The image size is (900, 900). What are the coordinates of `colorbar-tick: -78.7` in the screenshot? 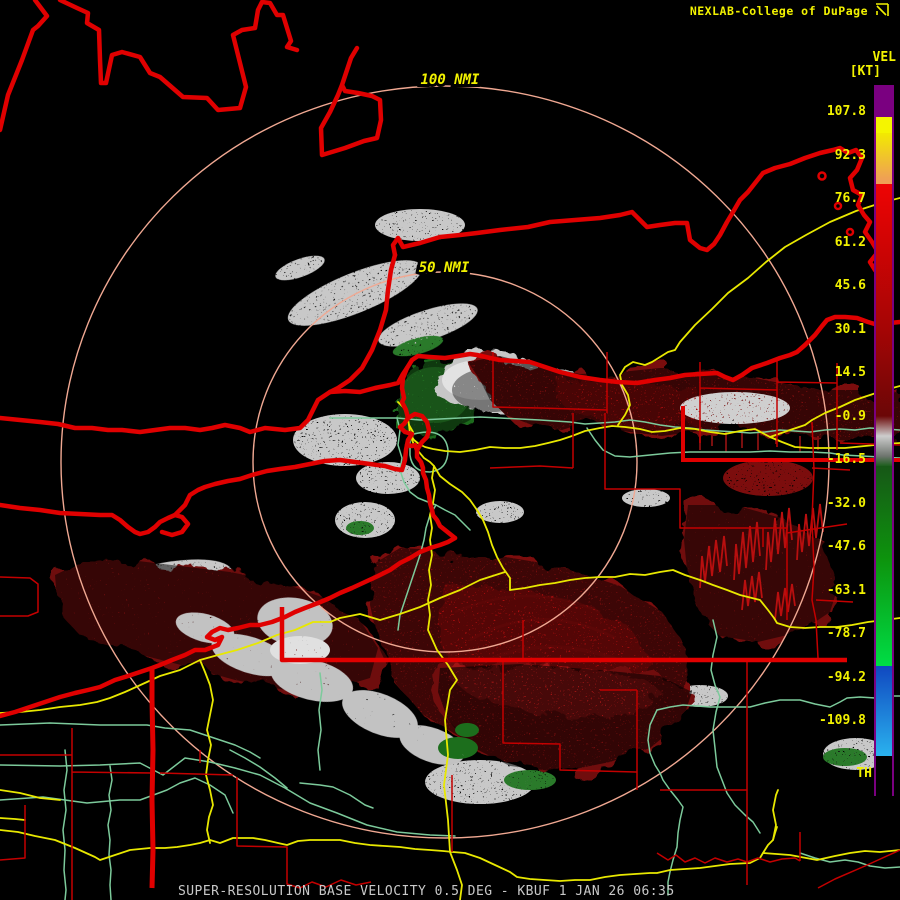 It's located at (846, 633).